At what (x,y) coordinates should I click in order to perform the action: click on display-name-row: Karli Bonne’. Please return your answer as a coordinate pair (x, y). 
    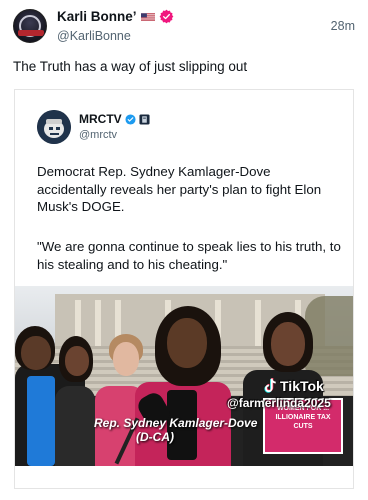
    Looking at the image, I should click on (115, 16).